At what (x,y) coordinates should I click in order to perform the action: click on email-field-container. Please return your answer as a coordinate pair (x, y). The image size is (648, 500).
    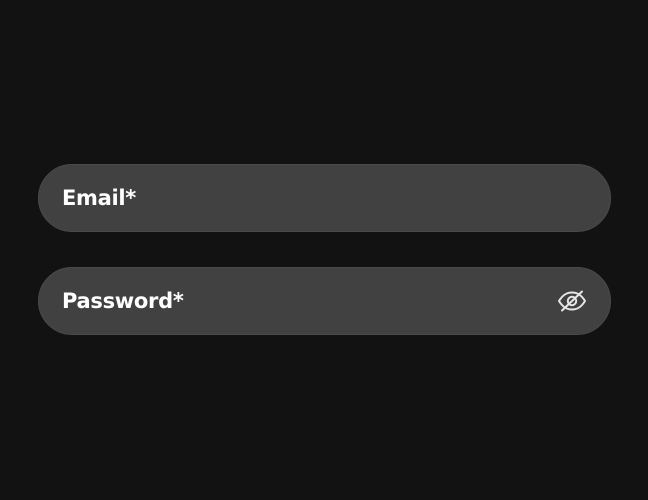
    Looking at the image, I should click on (324, 198).